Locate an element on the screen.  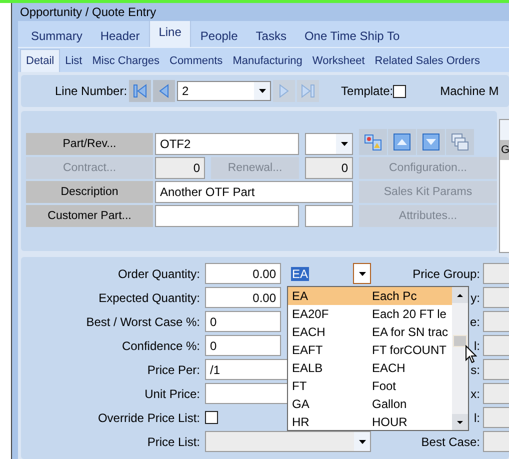
description-label: Description is located at coordinates (89, 192).